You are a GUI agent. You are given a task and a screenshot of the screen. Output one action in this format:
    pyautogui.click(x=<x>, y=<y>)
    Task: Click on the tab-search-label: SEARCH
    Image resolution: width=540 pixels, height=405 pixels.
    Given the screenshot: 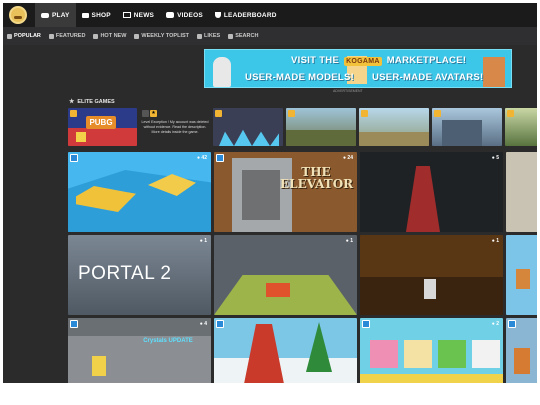 What is the action you would take?
    pyautogui.click(x=247, y=36)
    